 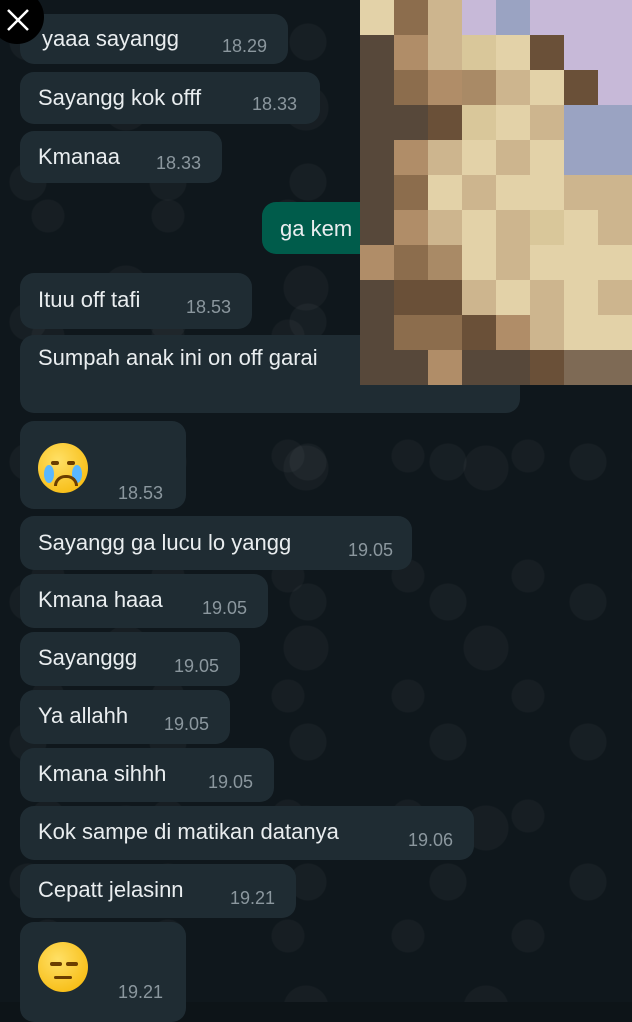 What do you see at coordinates (245, 46) in the screenshot?
I see `message-time: 18.29` at bounding box center [245, 46].